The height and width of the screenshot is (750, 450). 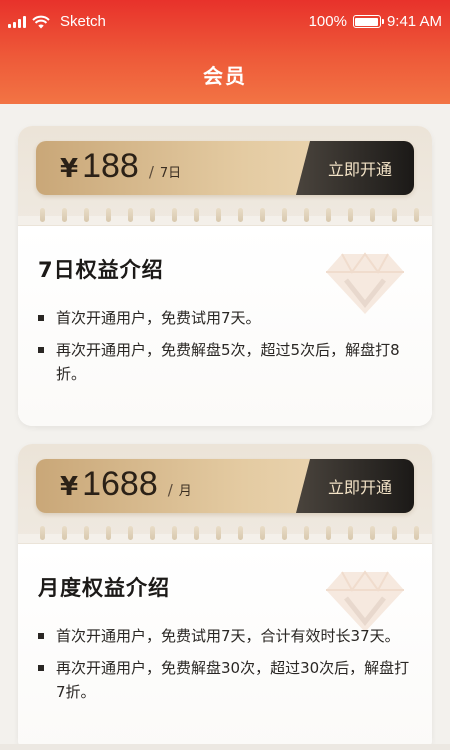 I want to click on wifi-icon, so click(x=41, y=21).